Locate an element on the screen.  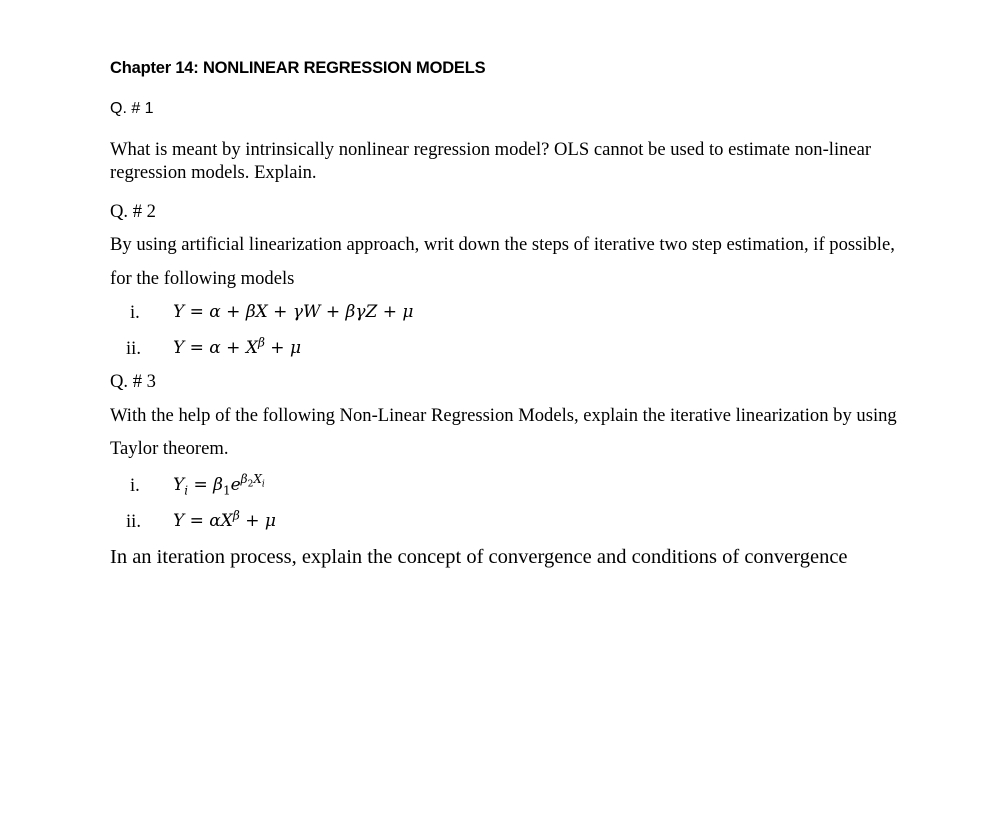
question-3-text-line-2: Taylor theorem. is located at coordinates (169, 448).